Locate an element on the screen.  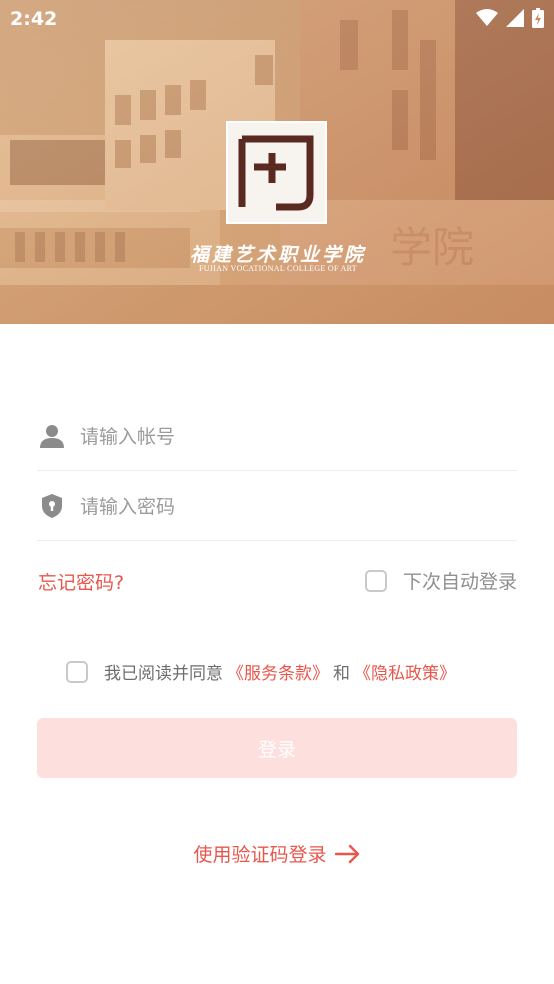
auto-login-checkbox is located at coordinates (375, 580).